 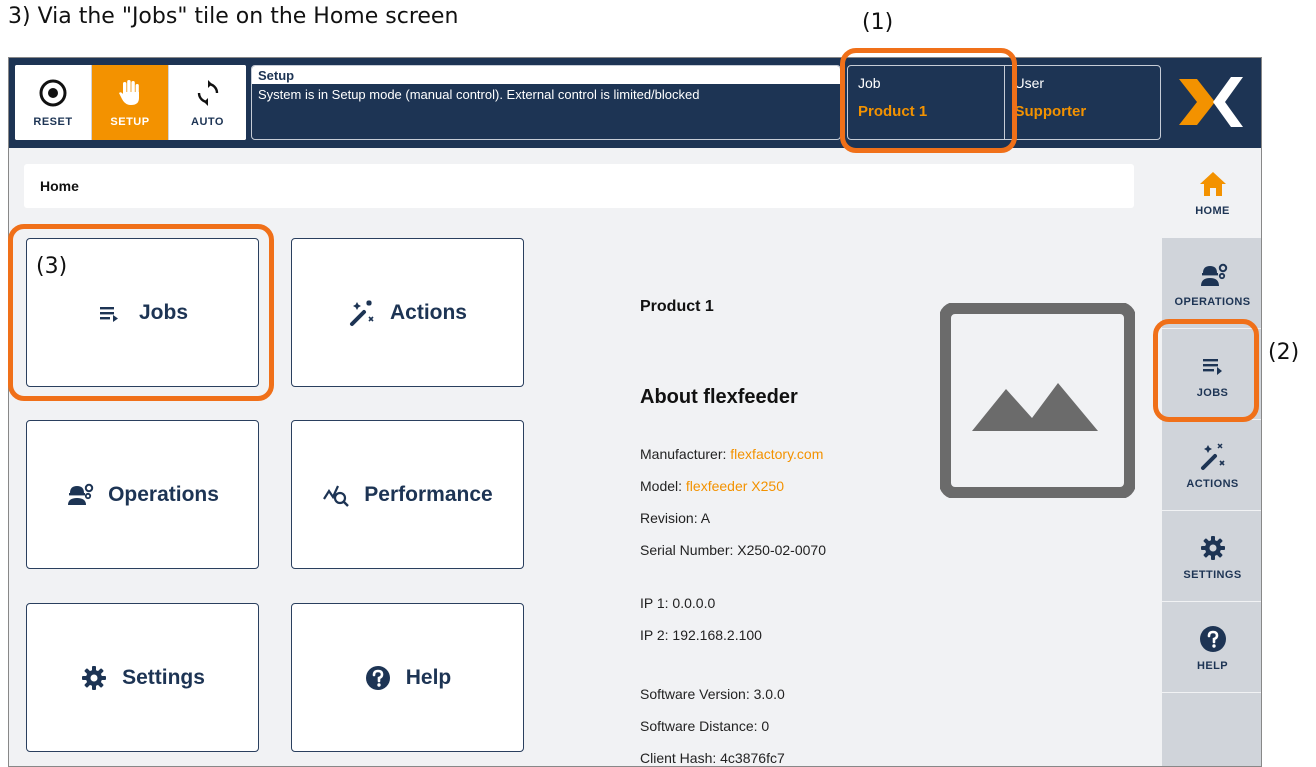 I want to click on breadcrumb: Home, so click(x=579, y=186).